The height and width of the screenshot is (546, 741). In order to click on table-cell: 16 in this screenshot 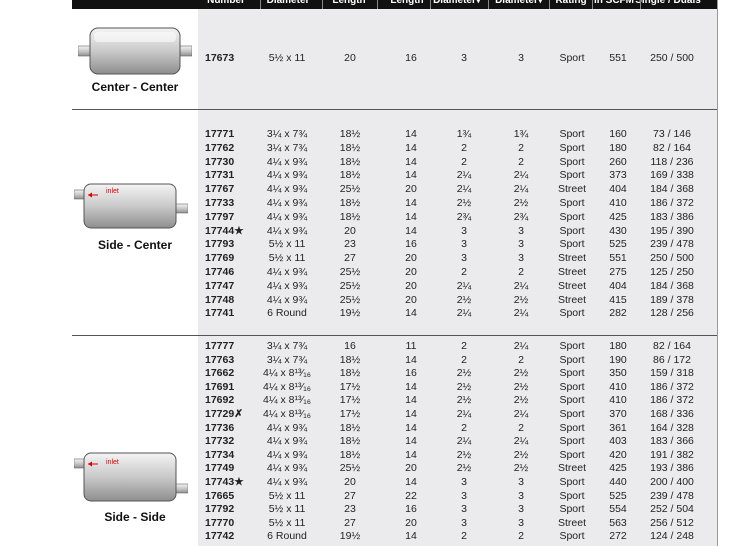, I will do `click(411, 58)`.